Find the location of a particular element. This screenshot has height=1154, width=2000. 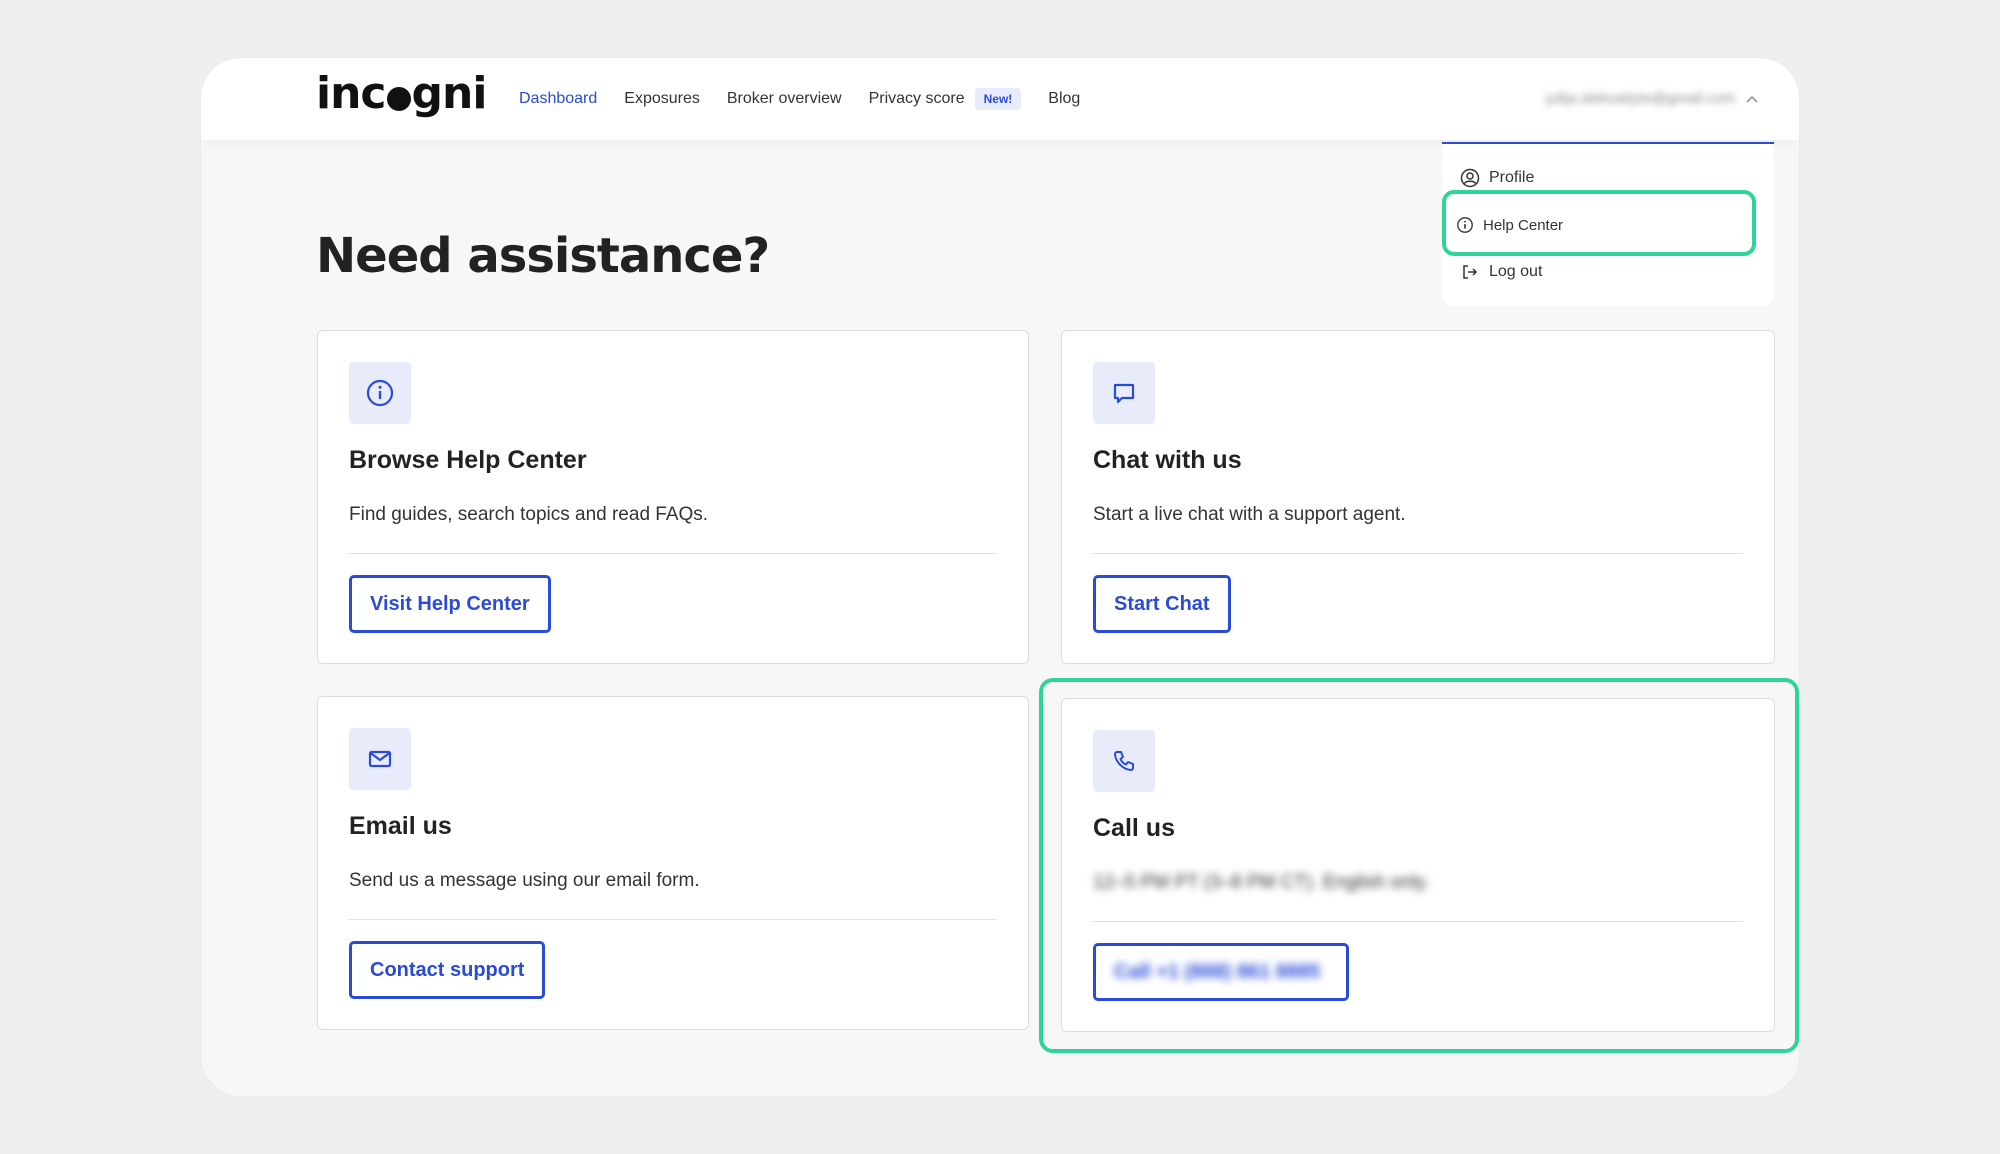

user-menu-toggle: julija.aleksaityte@gmail.com is located at coordinates (1652, 98).